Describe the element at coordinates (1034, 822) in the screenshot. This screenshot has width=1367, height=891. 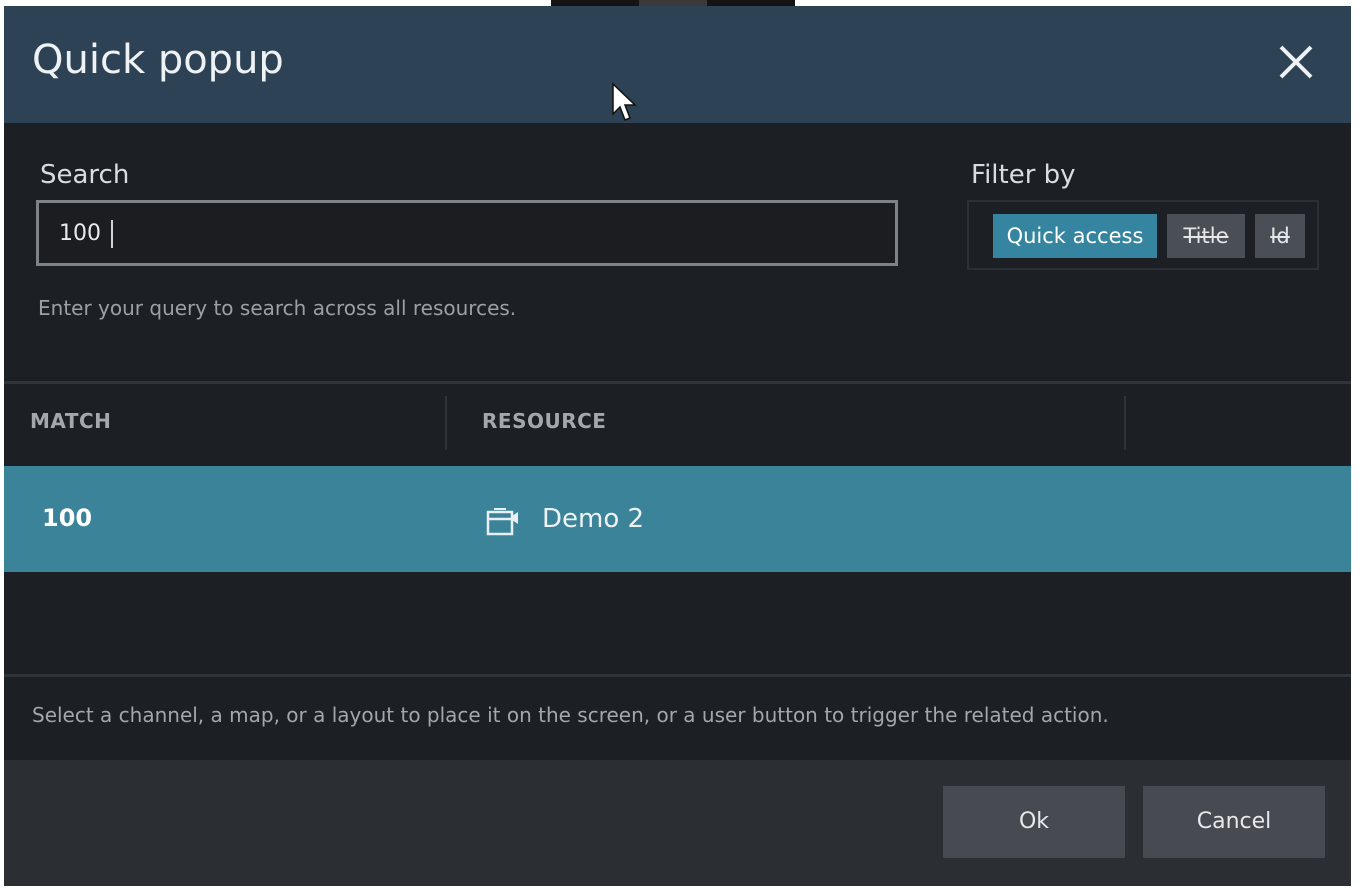
I see `ok-button: Ok` at that location.